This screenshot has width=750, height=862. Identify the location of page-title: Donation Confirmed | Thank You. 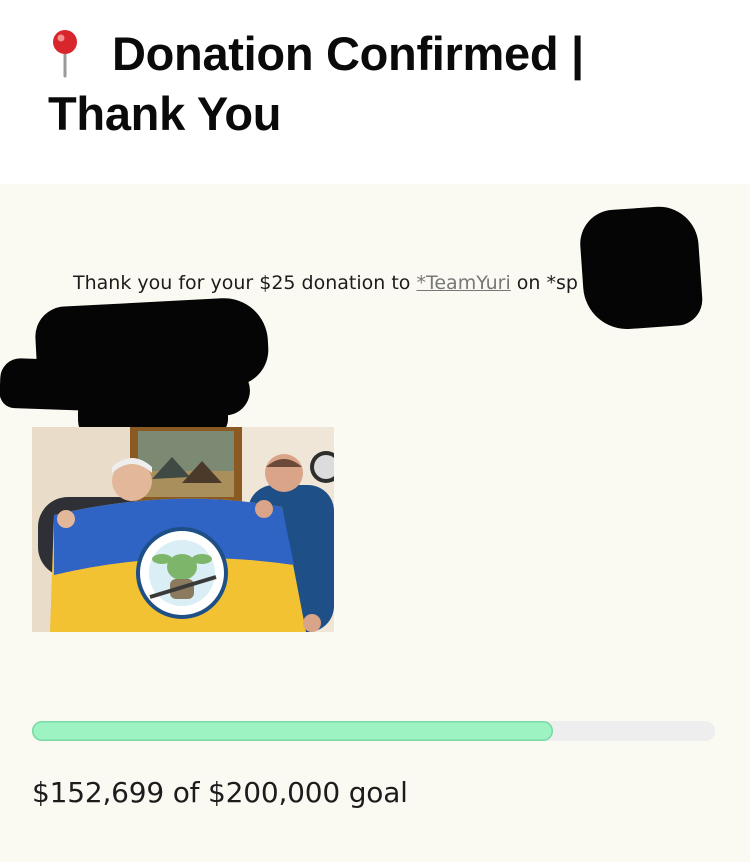
(378, 84).